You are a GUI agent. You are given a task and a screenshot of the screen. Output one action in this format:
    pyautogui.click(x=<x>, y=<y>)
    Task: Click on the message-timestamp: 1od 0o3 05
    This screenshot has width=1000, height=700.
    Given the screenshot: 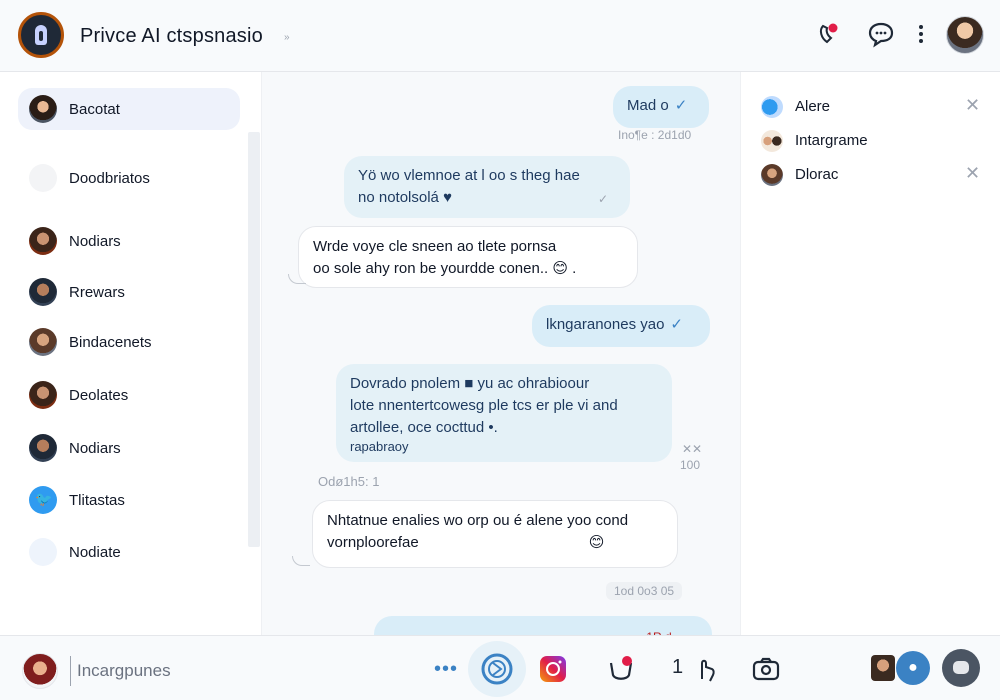 What is the action you would take?
    pyautogui.click(x=644, y=591)
    